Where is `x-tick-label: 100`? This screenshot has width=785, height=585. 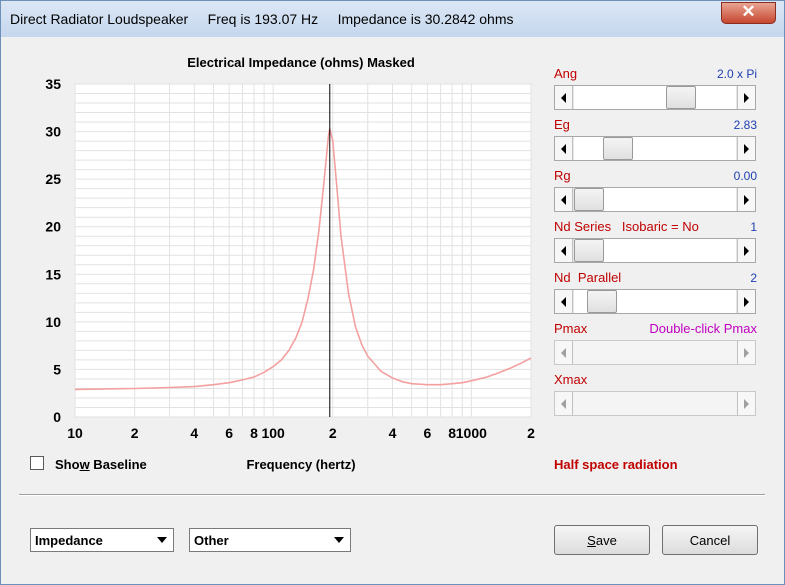 x-tick-label: 100 is located at coordinates (273, 433).